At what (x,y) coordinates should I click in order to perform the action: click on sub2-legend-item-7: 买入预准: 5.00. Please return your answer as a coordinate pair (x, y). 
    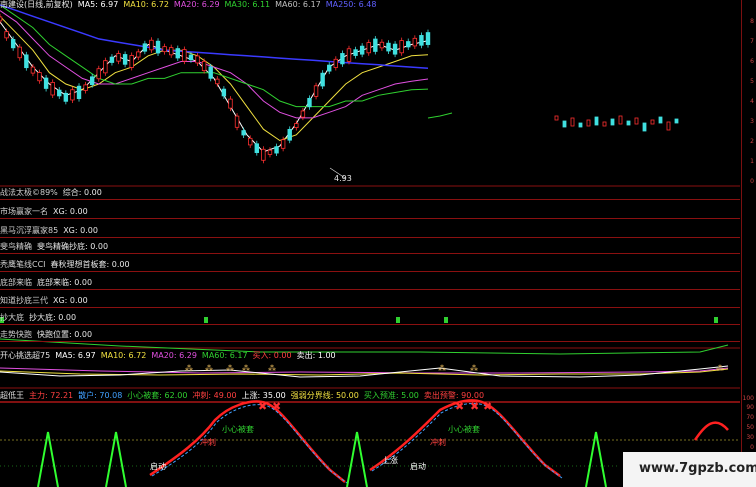
    Looking at the image, I should click on (391, 395).